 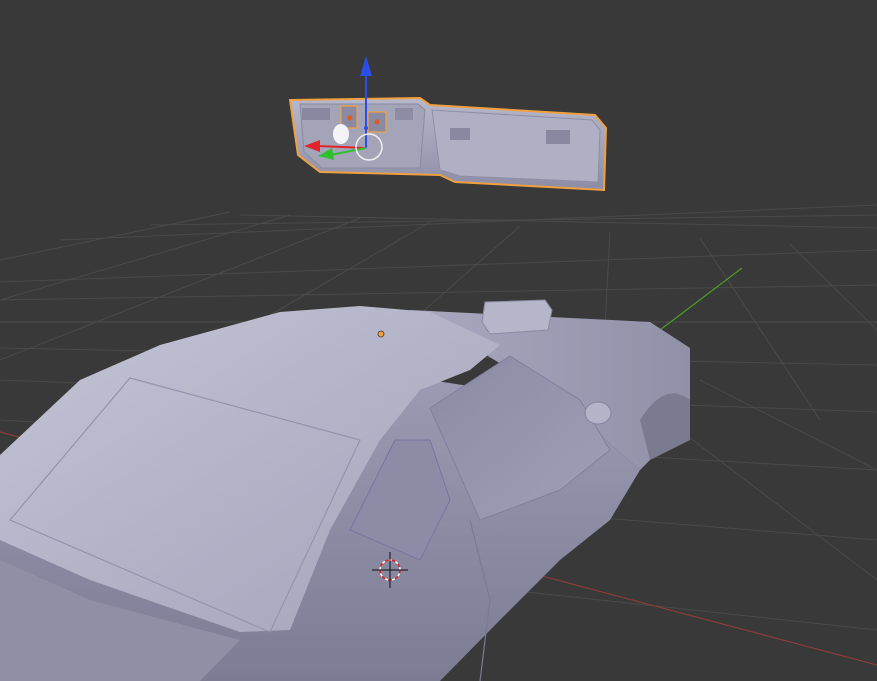 I want to click on glovebox-area, so click(x=516, y=146).